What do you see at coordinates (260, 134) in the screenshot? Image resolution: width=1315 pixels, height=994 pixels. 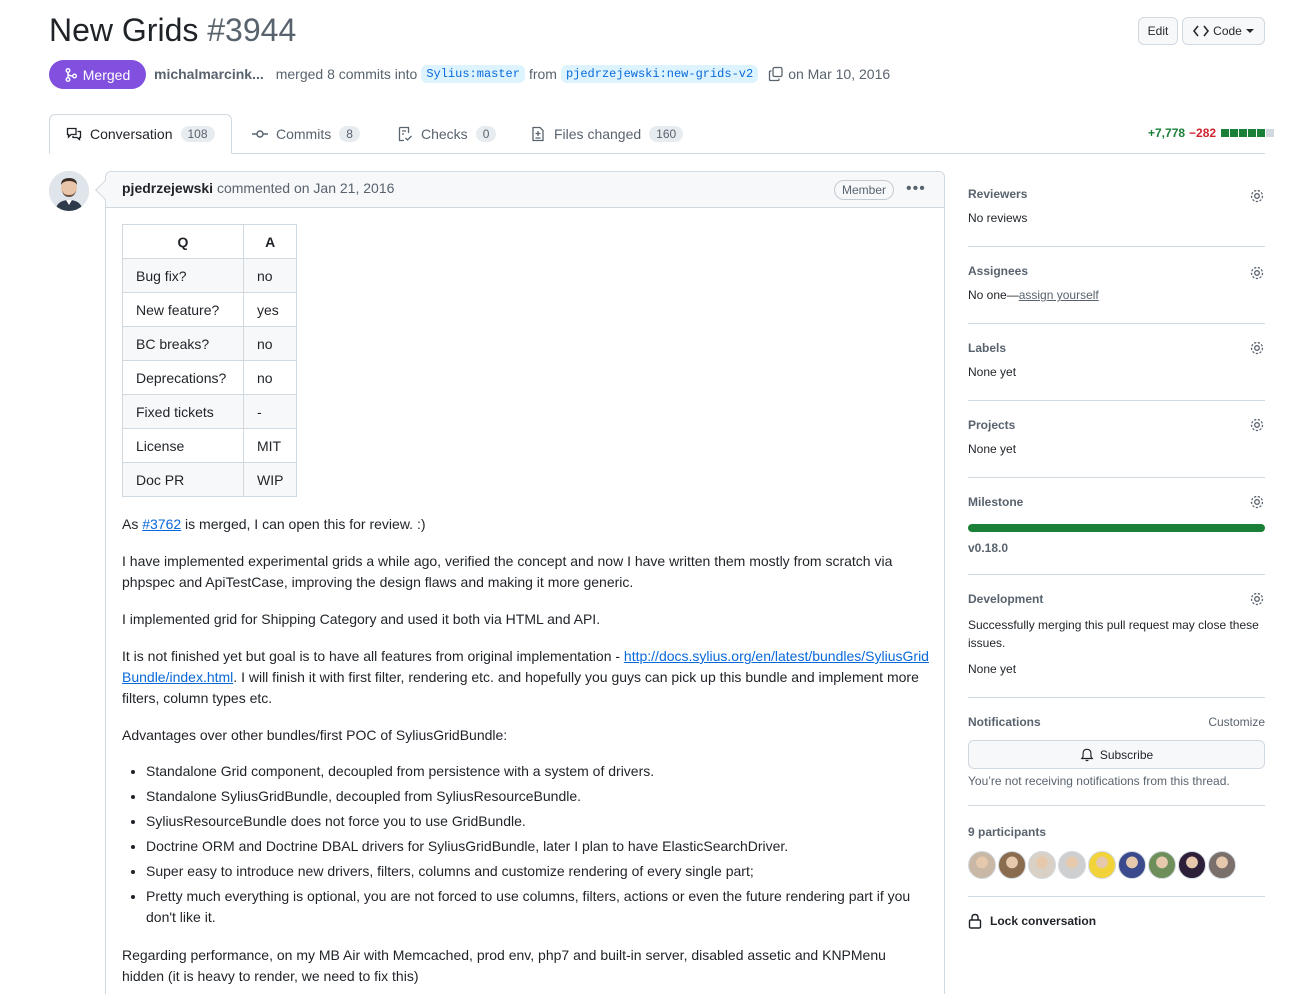 I see `git-commit-icon` at bounding box center [260, 134].